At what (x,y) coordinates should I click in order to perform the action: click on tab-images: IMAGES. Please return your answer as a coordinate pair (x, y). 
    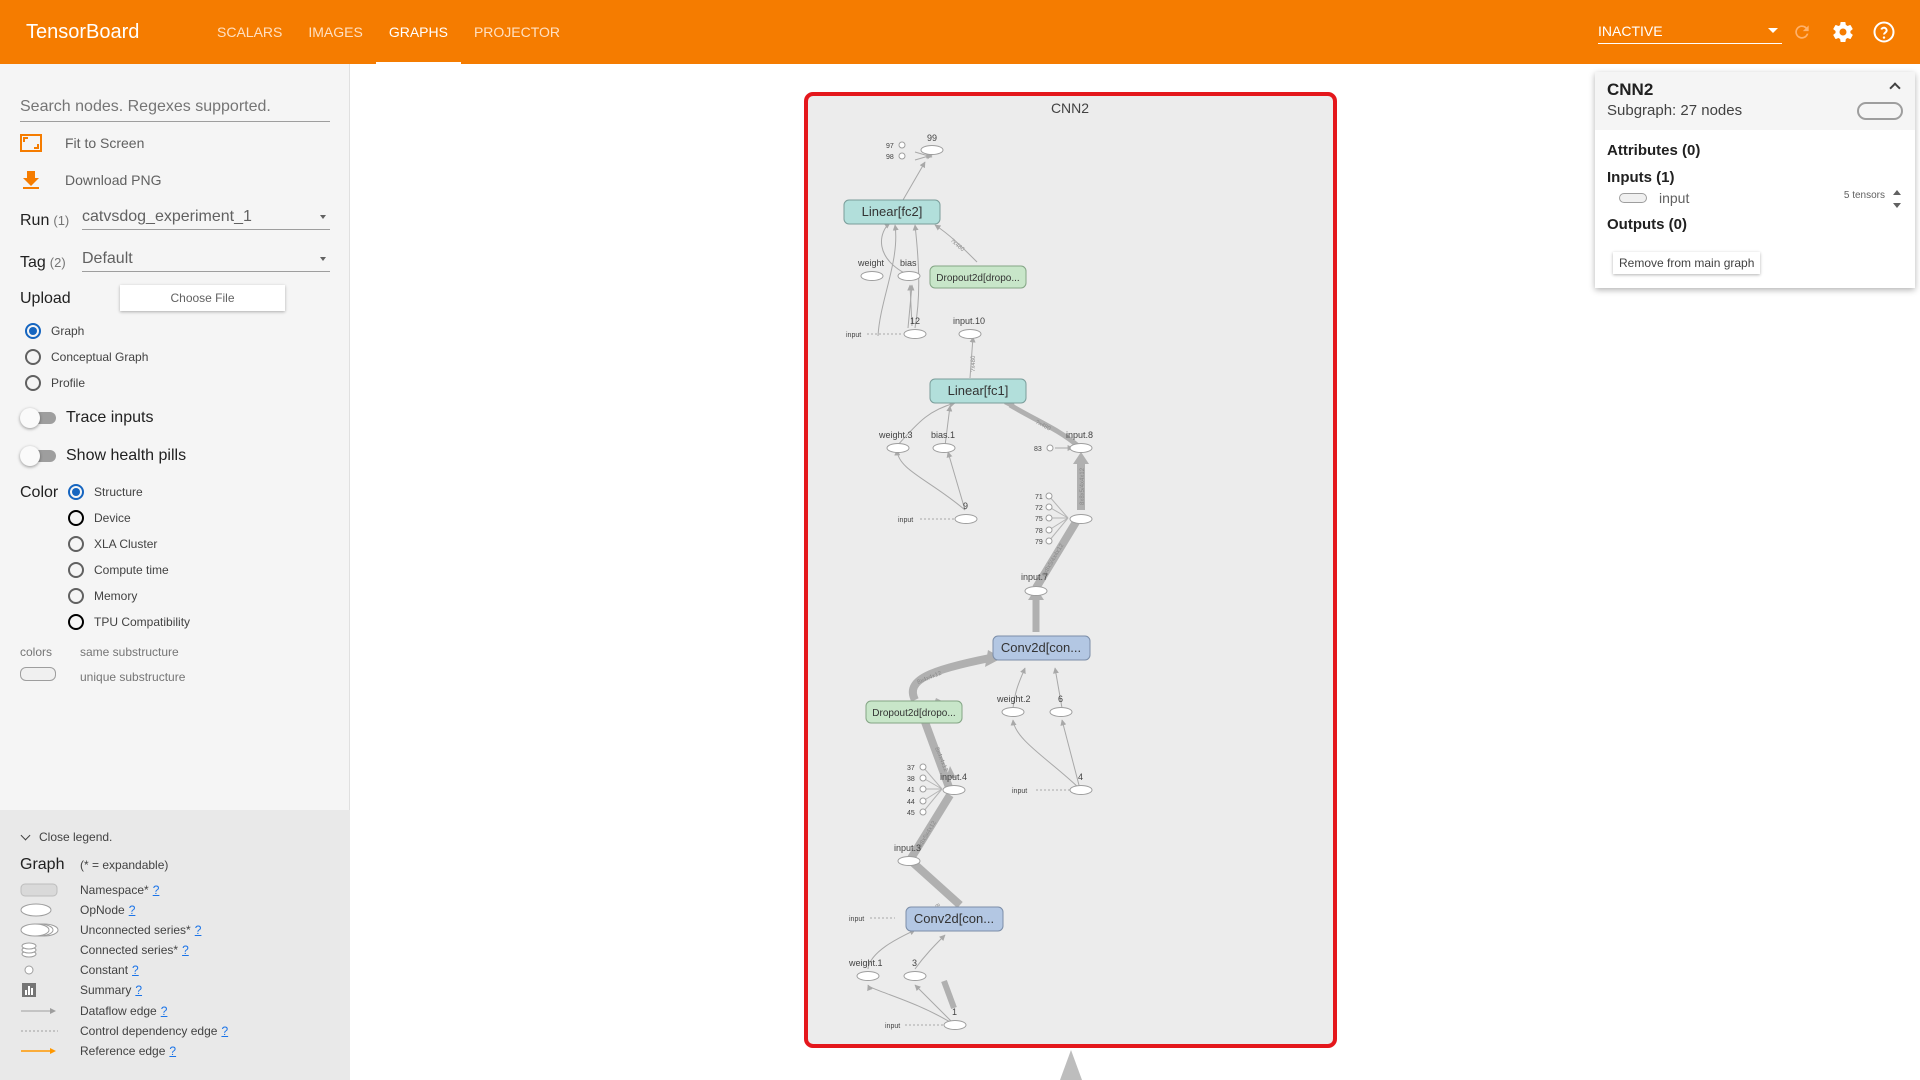
    Looking at the image, I should click on (335, 32).